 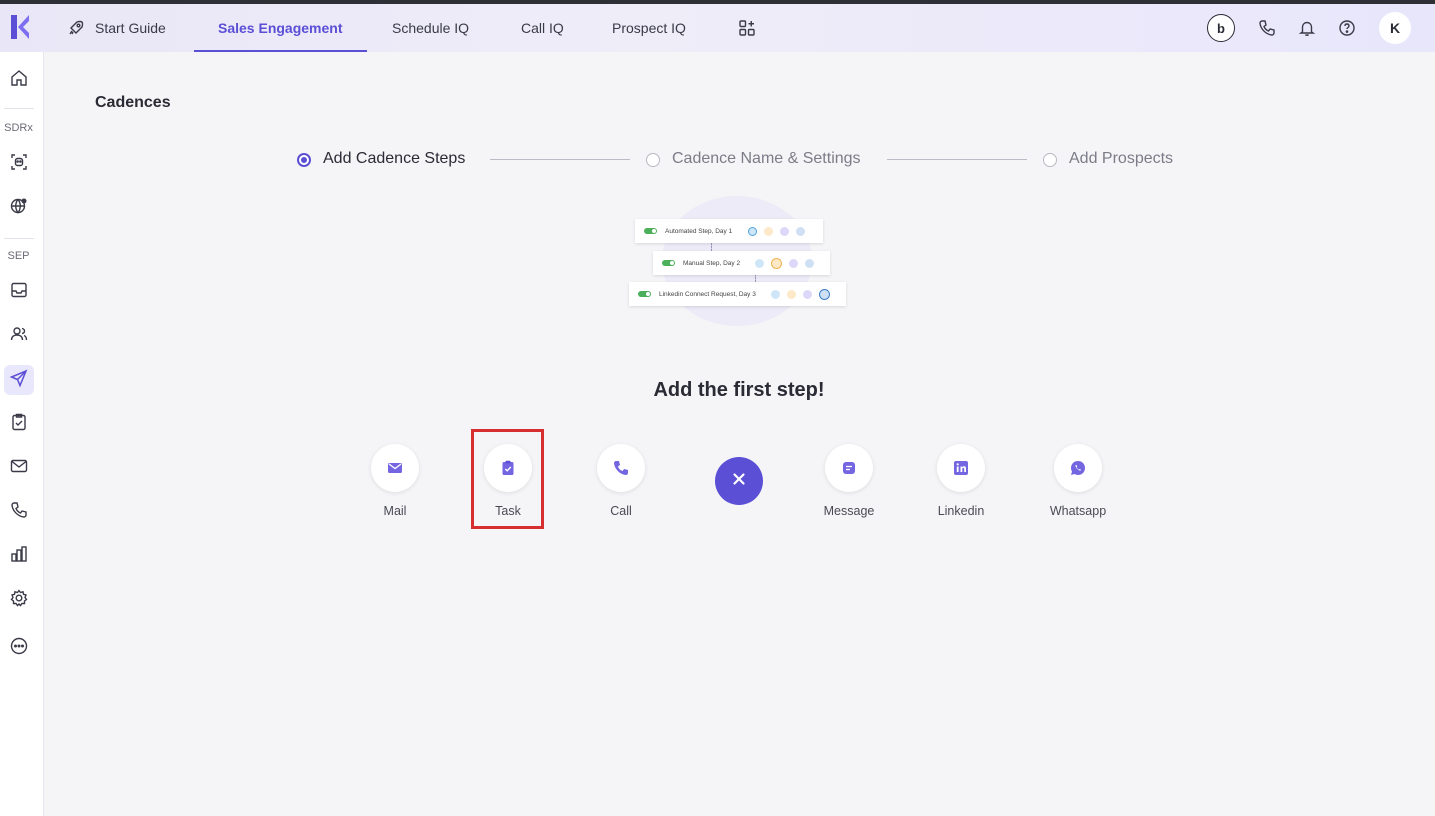 I want to click on channel-call-button: Call, so click(x=621, y=481).